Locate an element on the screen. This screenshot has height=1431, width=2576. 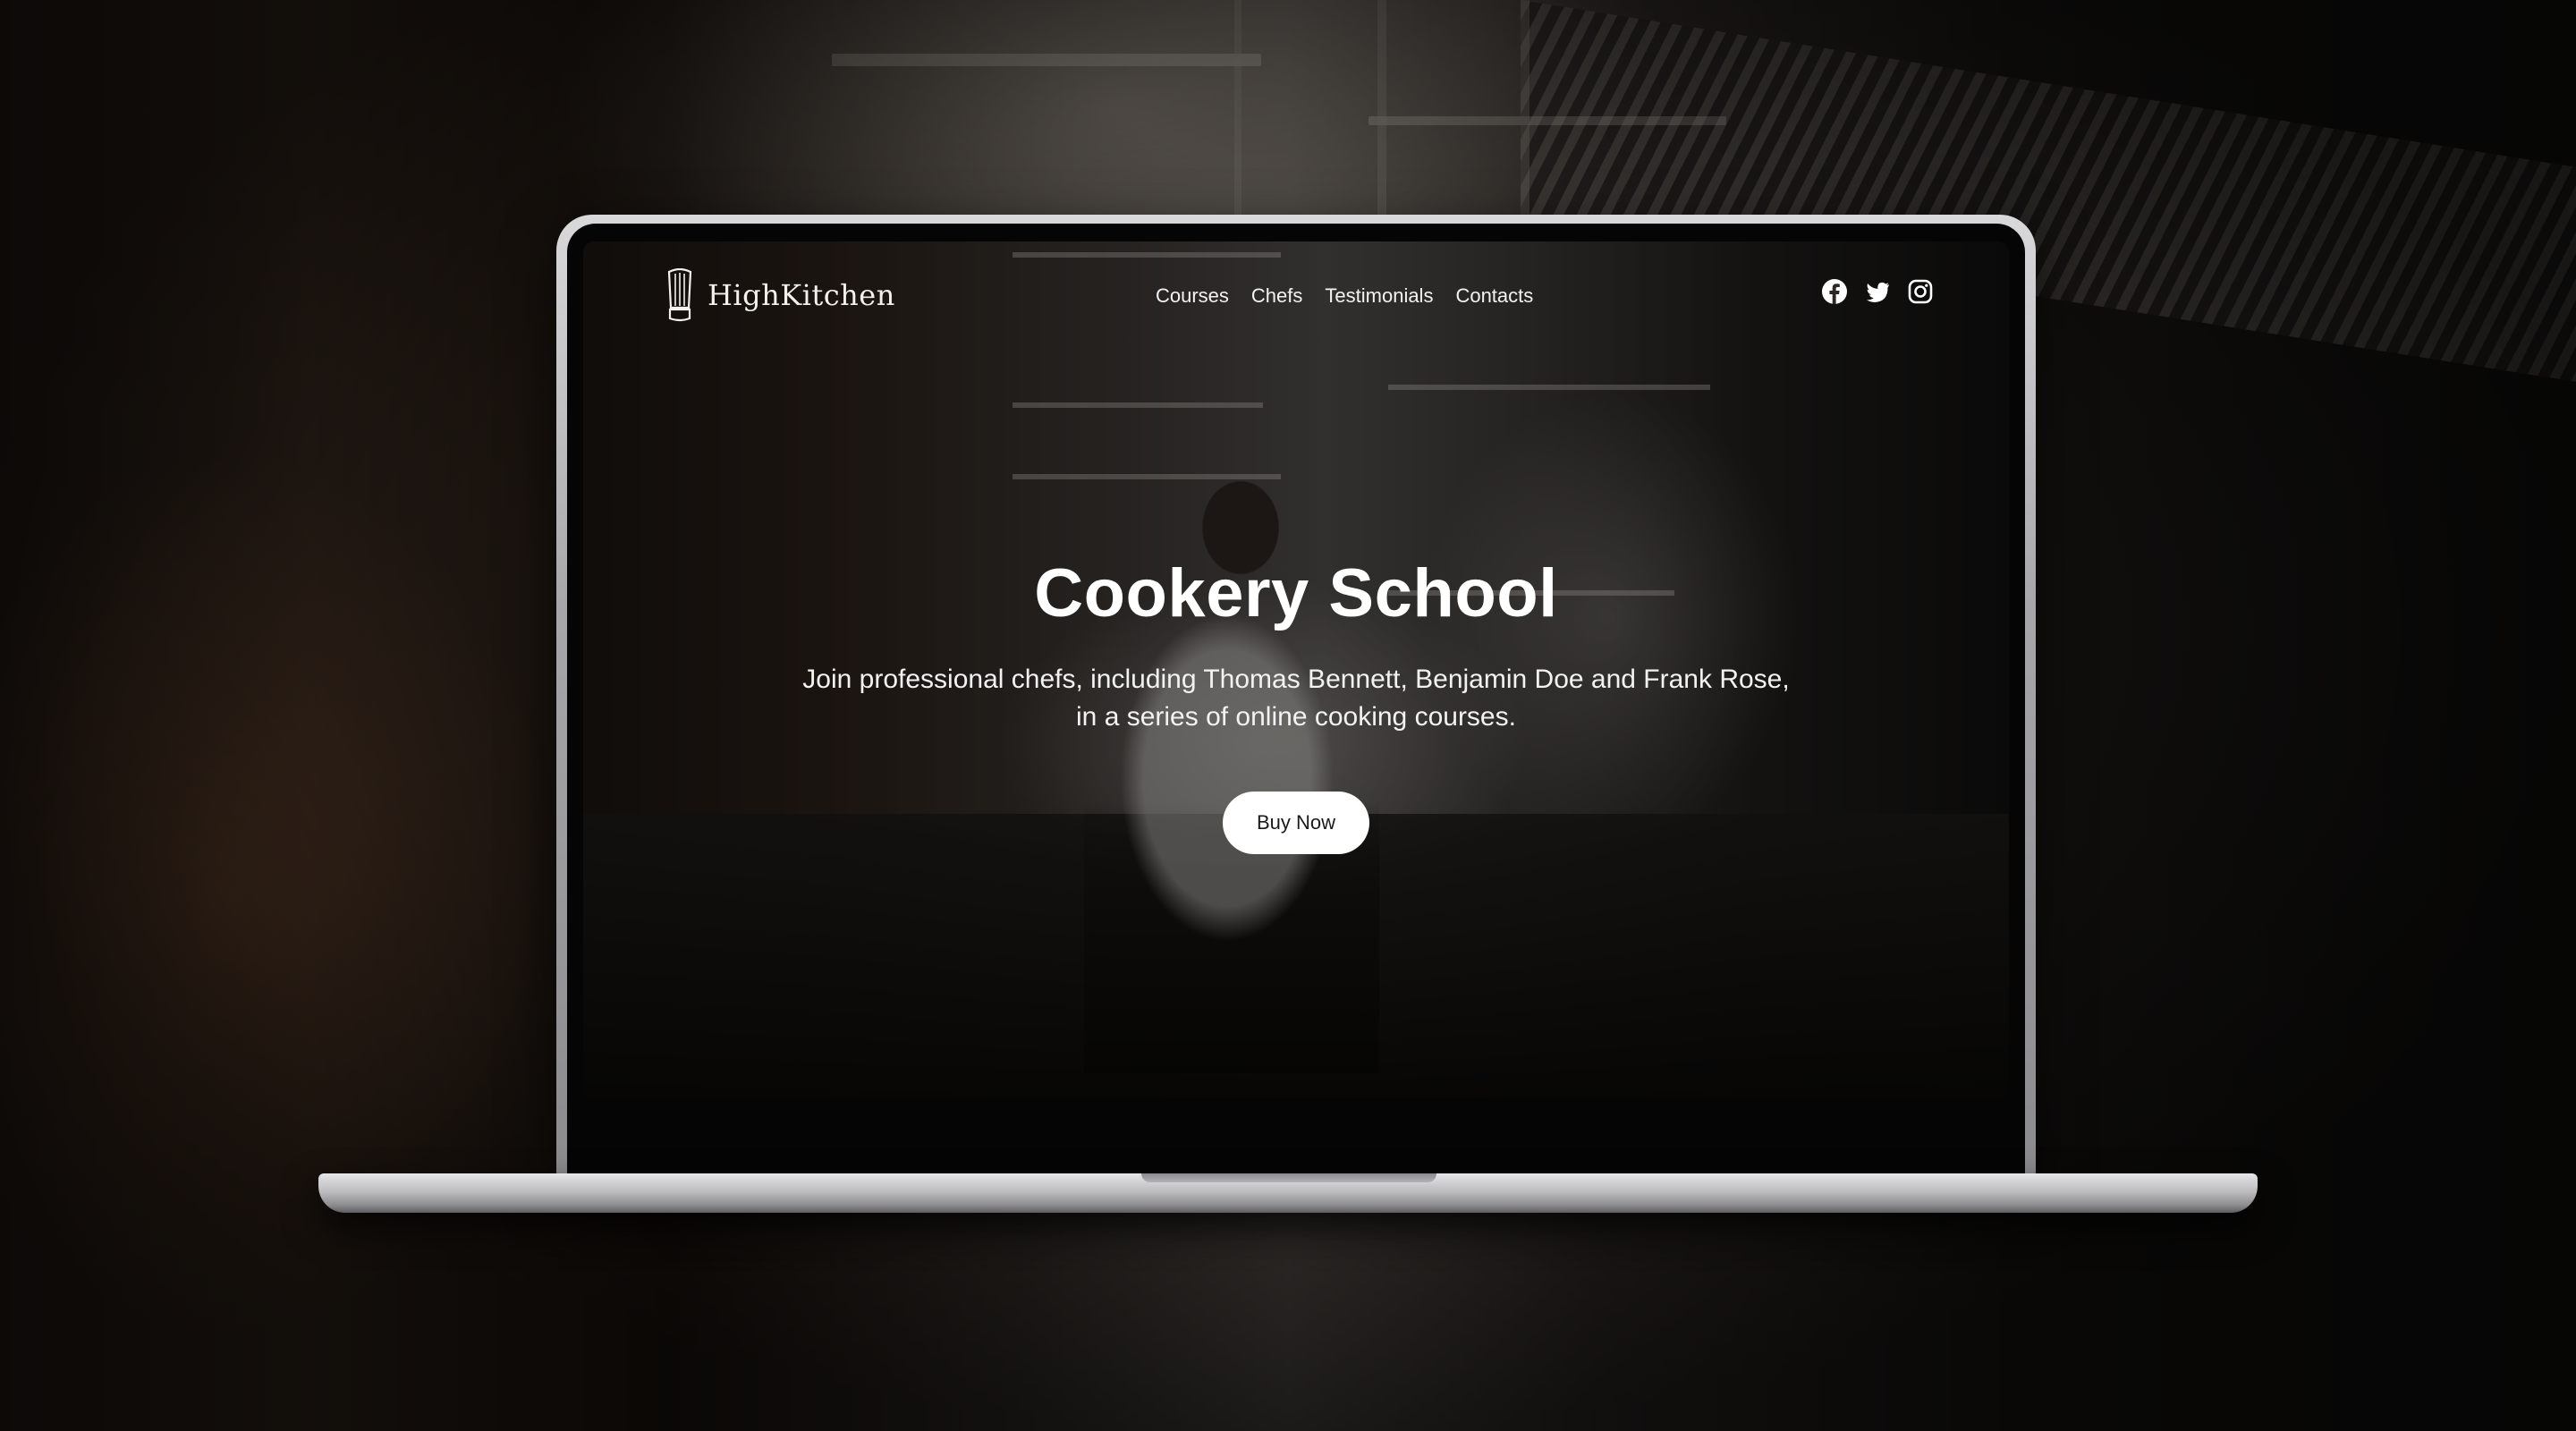
twitter-icon is located at coordinates (1877, 292).